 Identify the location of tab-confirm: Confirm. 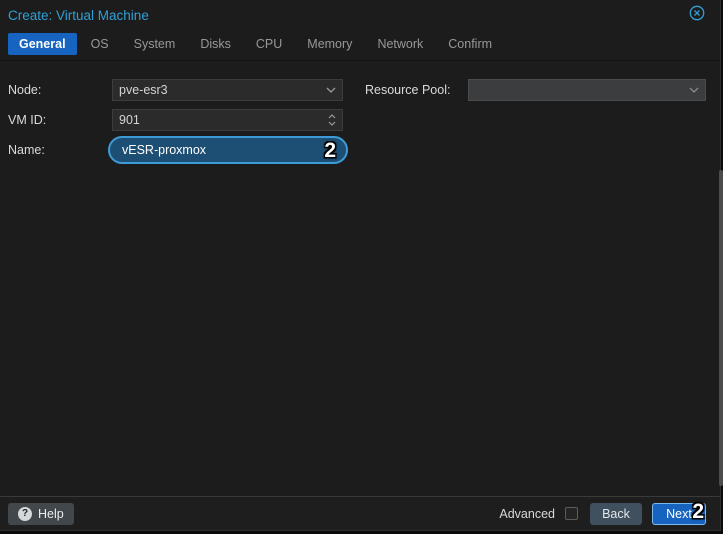
(470, 44).